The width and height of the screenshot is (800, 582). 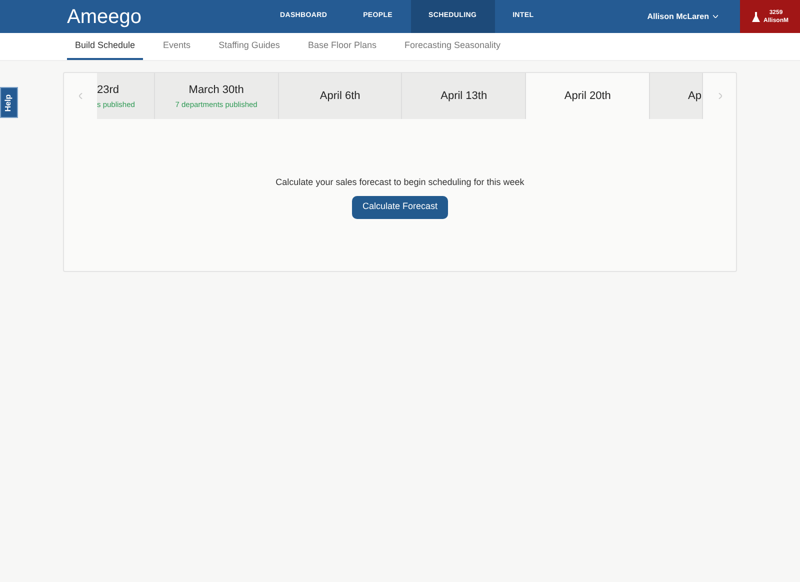 What do you see at coordinates (452, 46) in the screenshot?
I see `sub-tab: Forecasting Seasonality` at bounding box center [452, 46].